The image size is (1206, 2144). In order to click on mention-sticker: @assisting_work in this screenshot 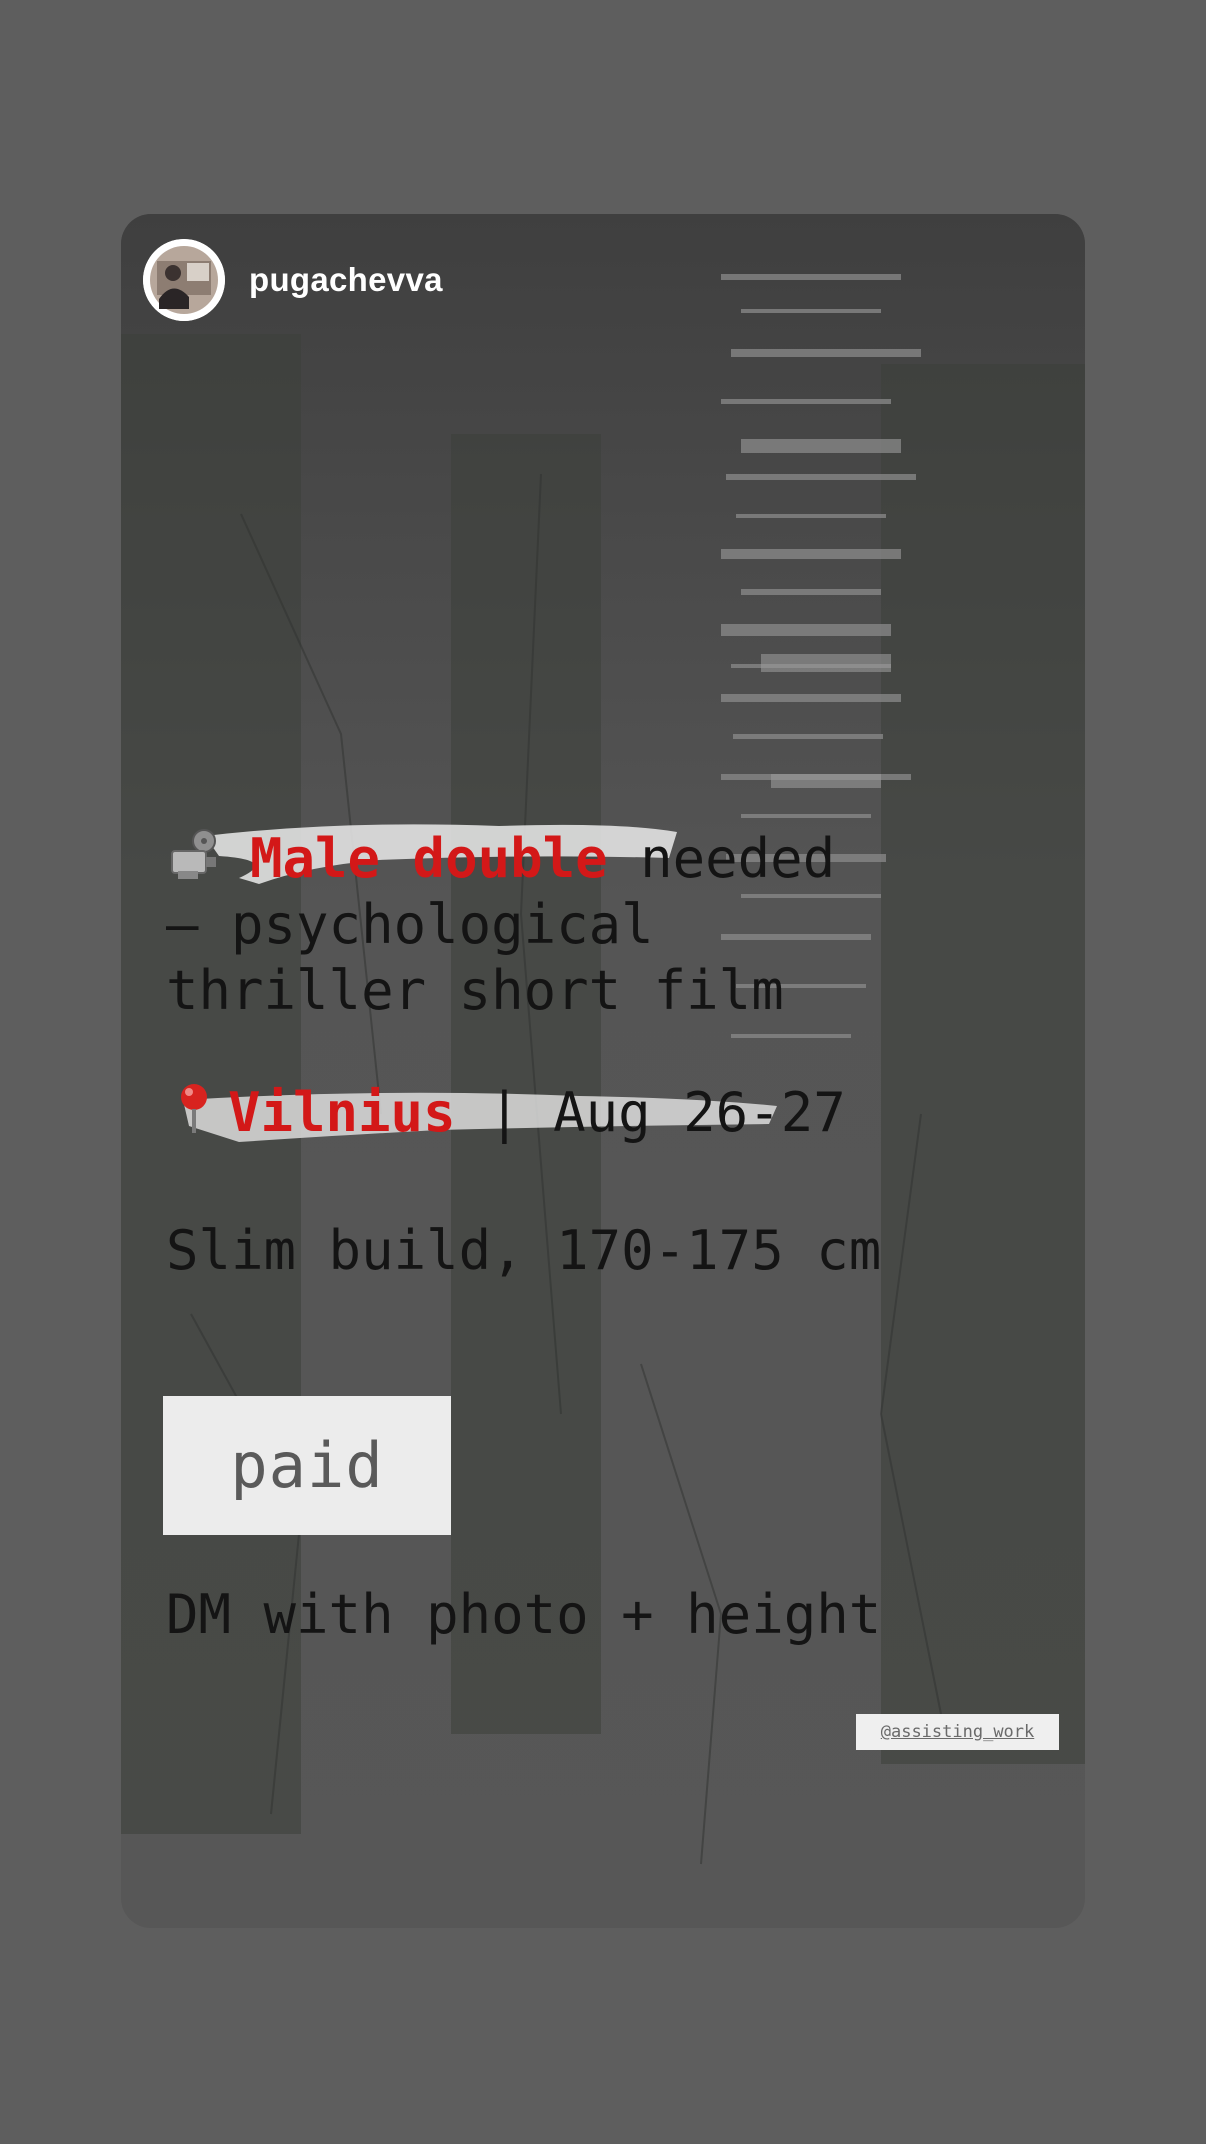, I will do `click(957, 1732)`.